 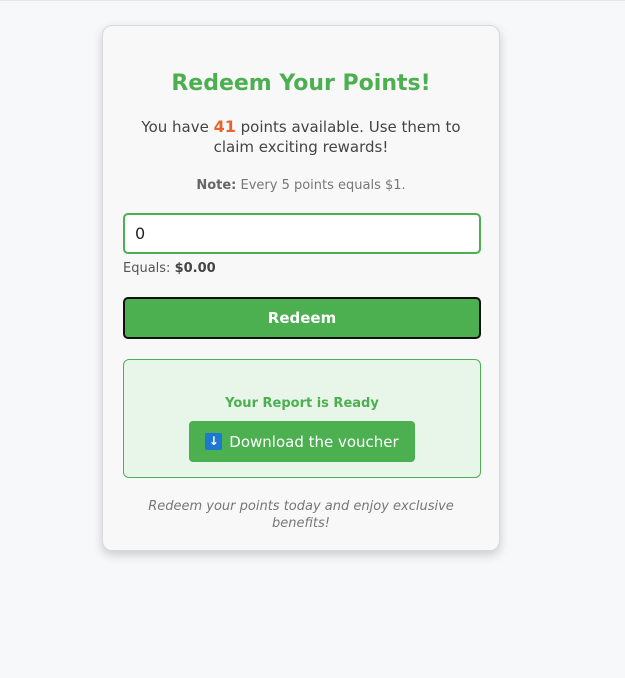 What do you see at coordinates (149, 268) in the screenshot?
I see `equals-label: Equals:` at bounding box center [149, 268].